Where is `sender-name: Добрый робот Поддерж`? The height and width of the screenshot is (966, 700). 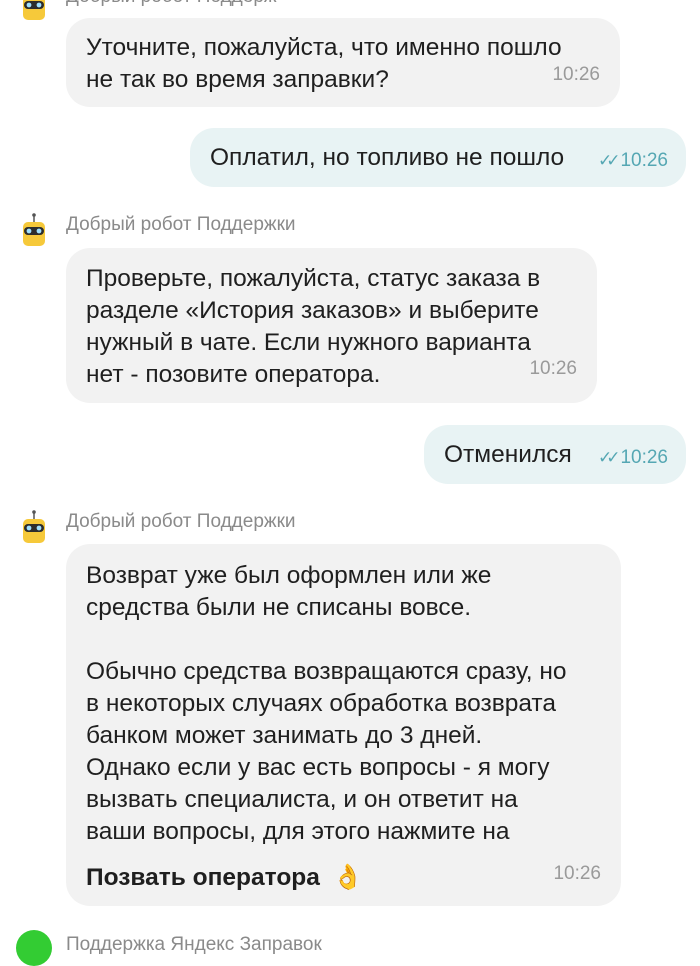 sender-name: Добрый робот Поддерж is located at coordinates (171, 4).